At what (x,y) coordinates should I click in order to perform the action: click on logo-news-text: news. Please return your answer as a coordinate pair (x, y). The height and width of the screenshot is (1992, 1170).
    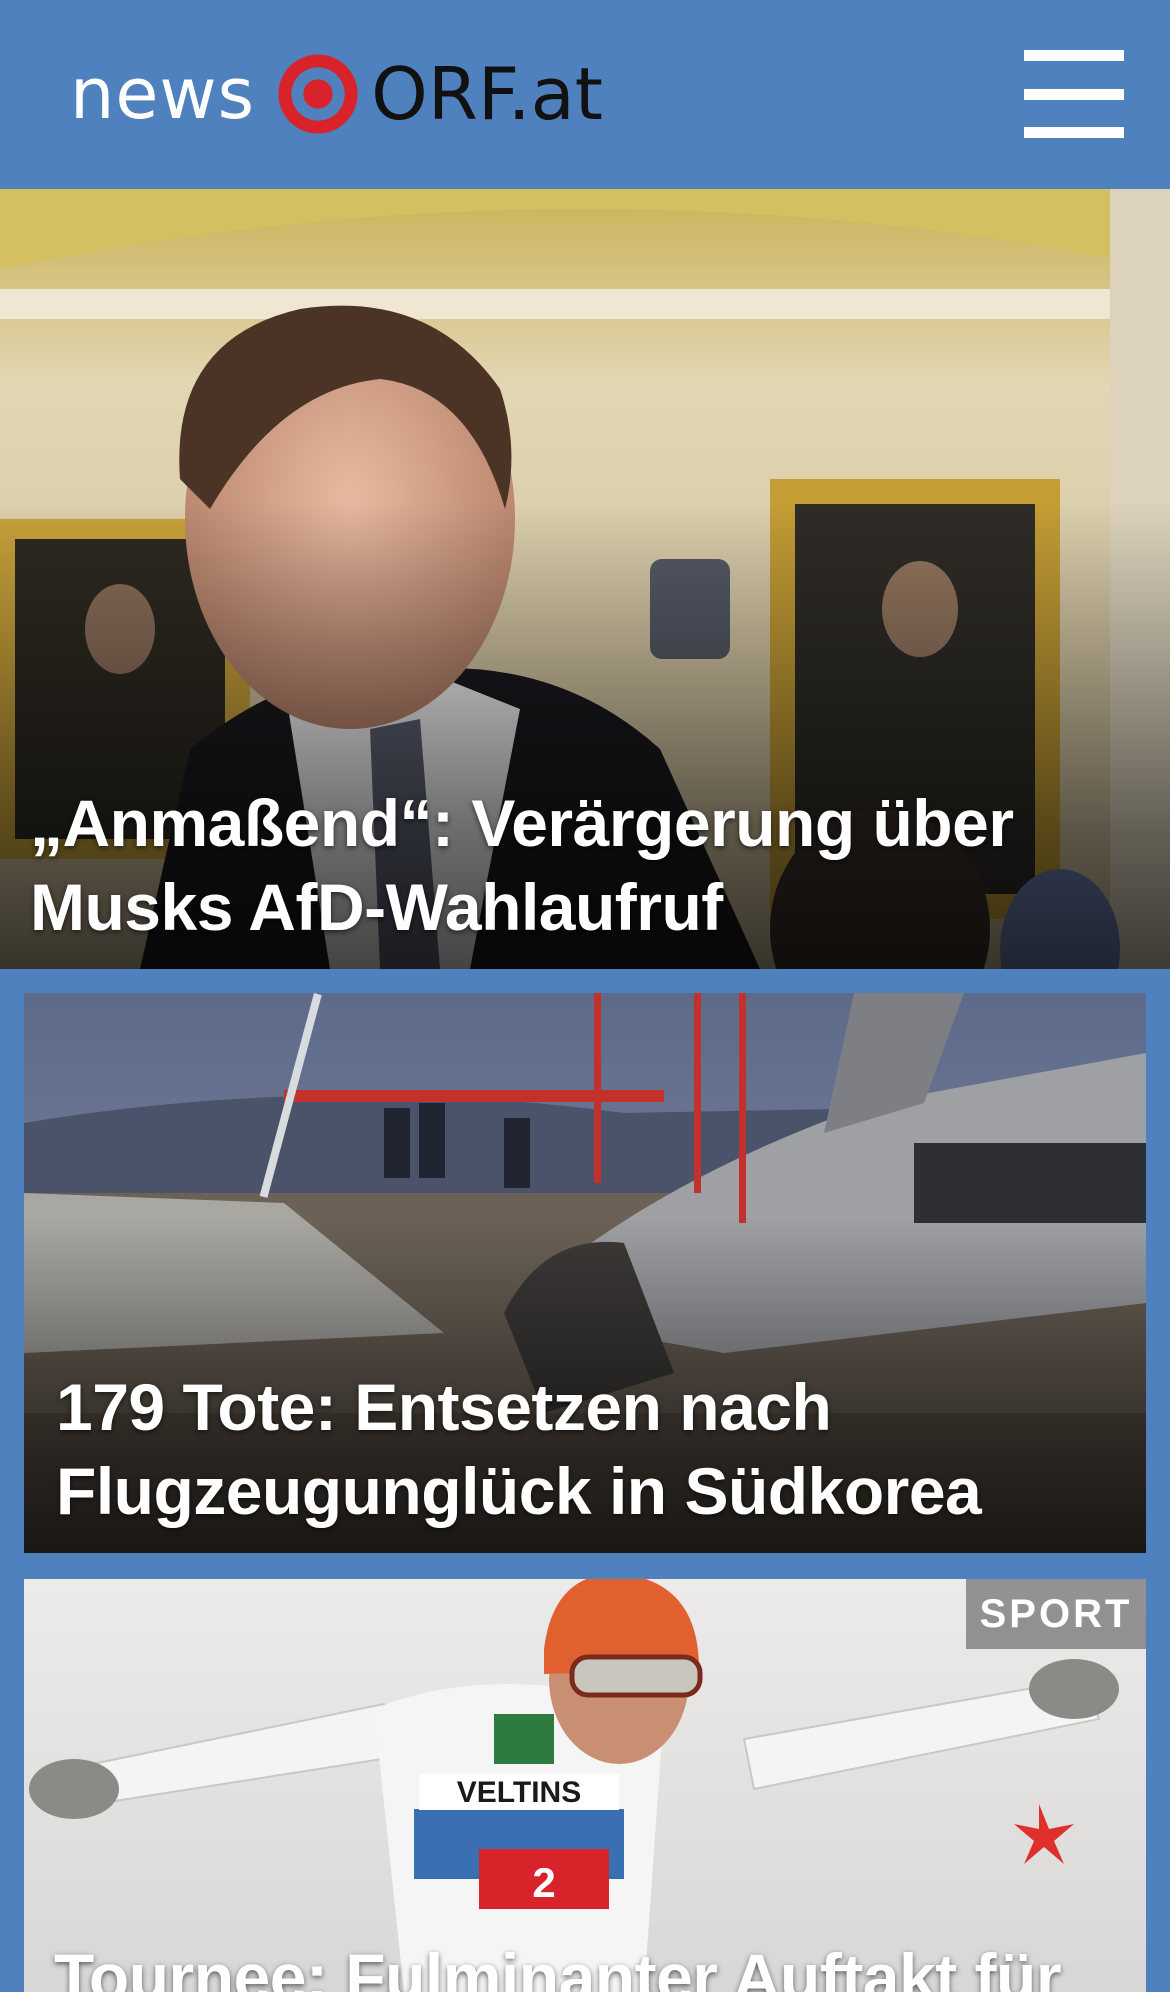
    Looking at the image, I should click on (163, 94).